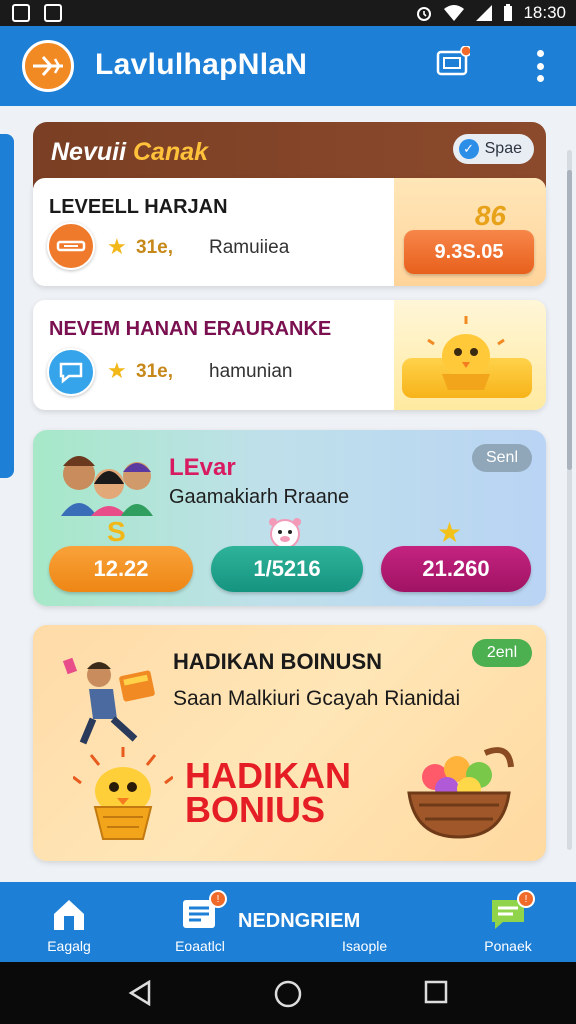 Image resolution: width=576 pixels, height=1024 pixels. What do you see at coordinates (364, 946) in the screenshot?
I see `nav-center-subtitle: Isaople` at bounding box center [364, 946].